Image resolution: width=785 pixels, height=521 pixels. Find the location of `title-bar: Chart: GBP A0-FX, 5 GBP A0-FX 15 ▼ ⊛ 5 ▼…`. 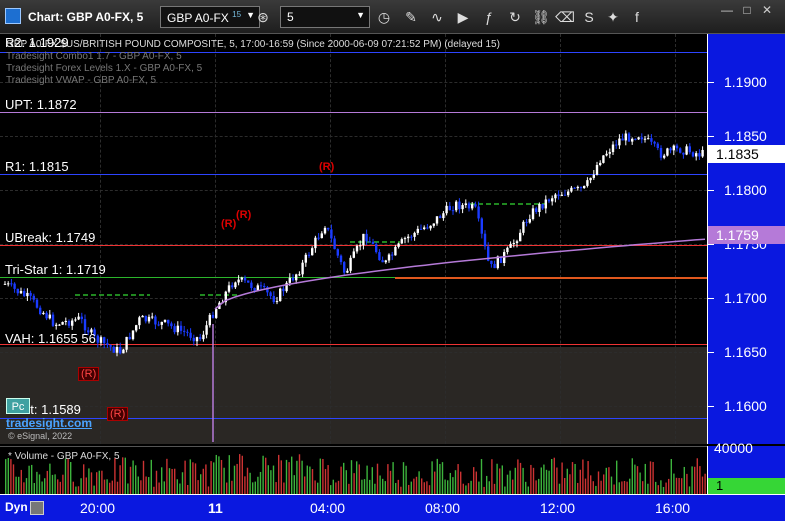

title-bar: Chart: GBP A0-FX, 5 GBP A0-FX 15 ▼ ⊛ 5 ▼… is located at coordinates (392, 17).